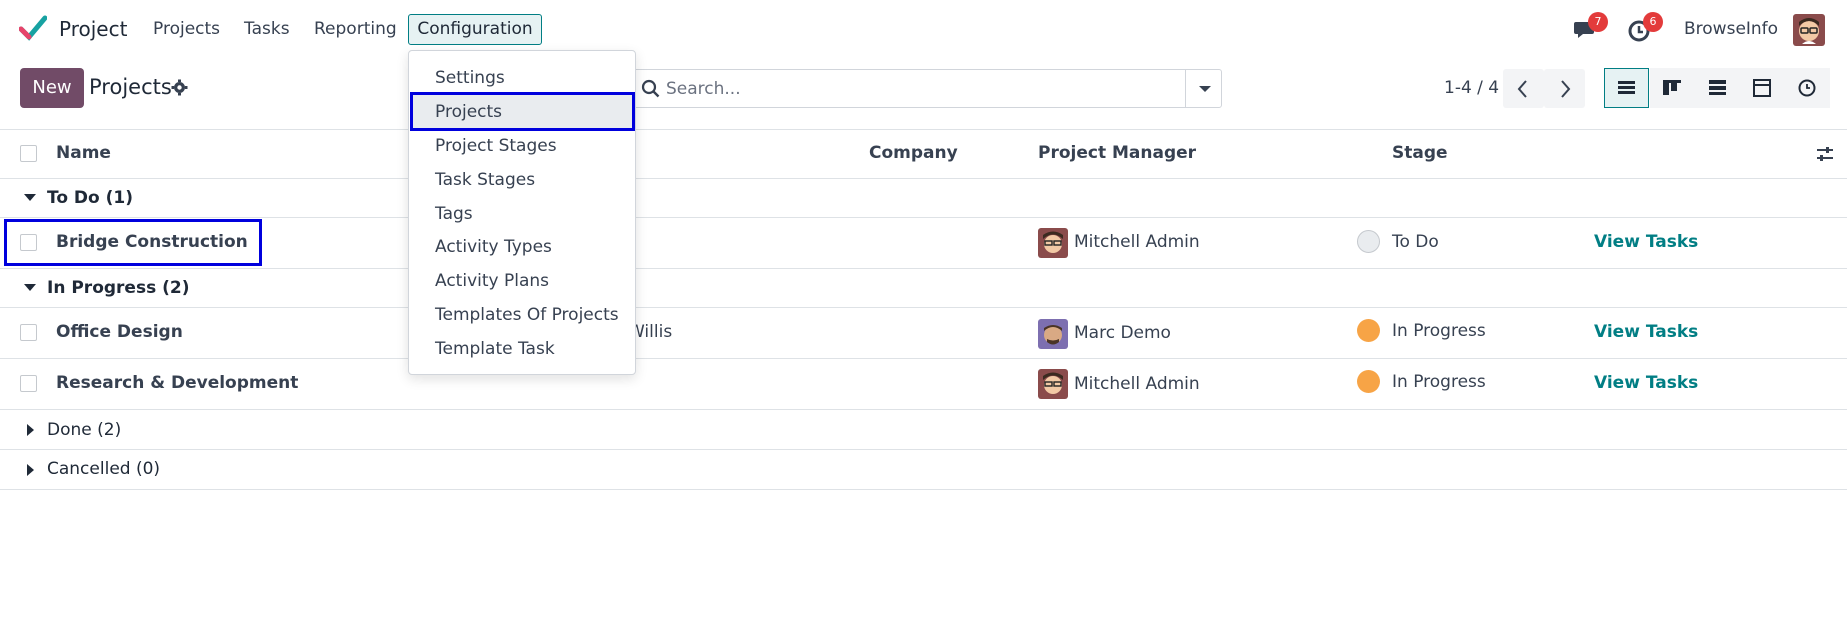  Describe the element at coordinates (104, 469) in the screenshot. I see `group-label: Cancelled (0)` at that location.